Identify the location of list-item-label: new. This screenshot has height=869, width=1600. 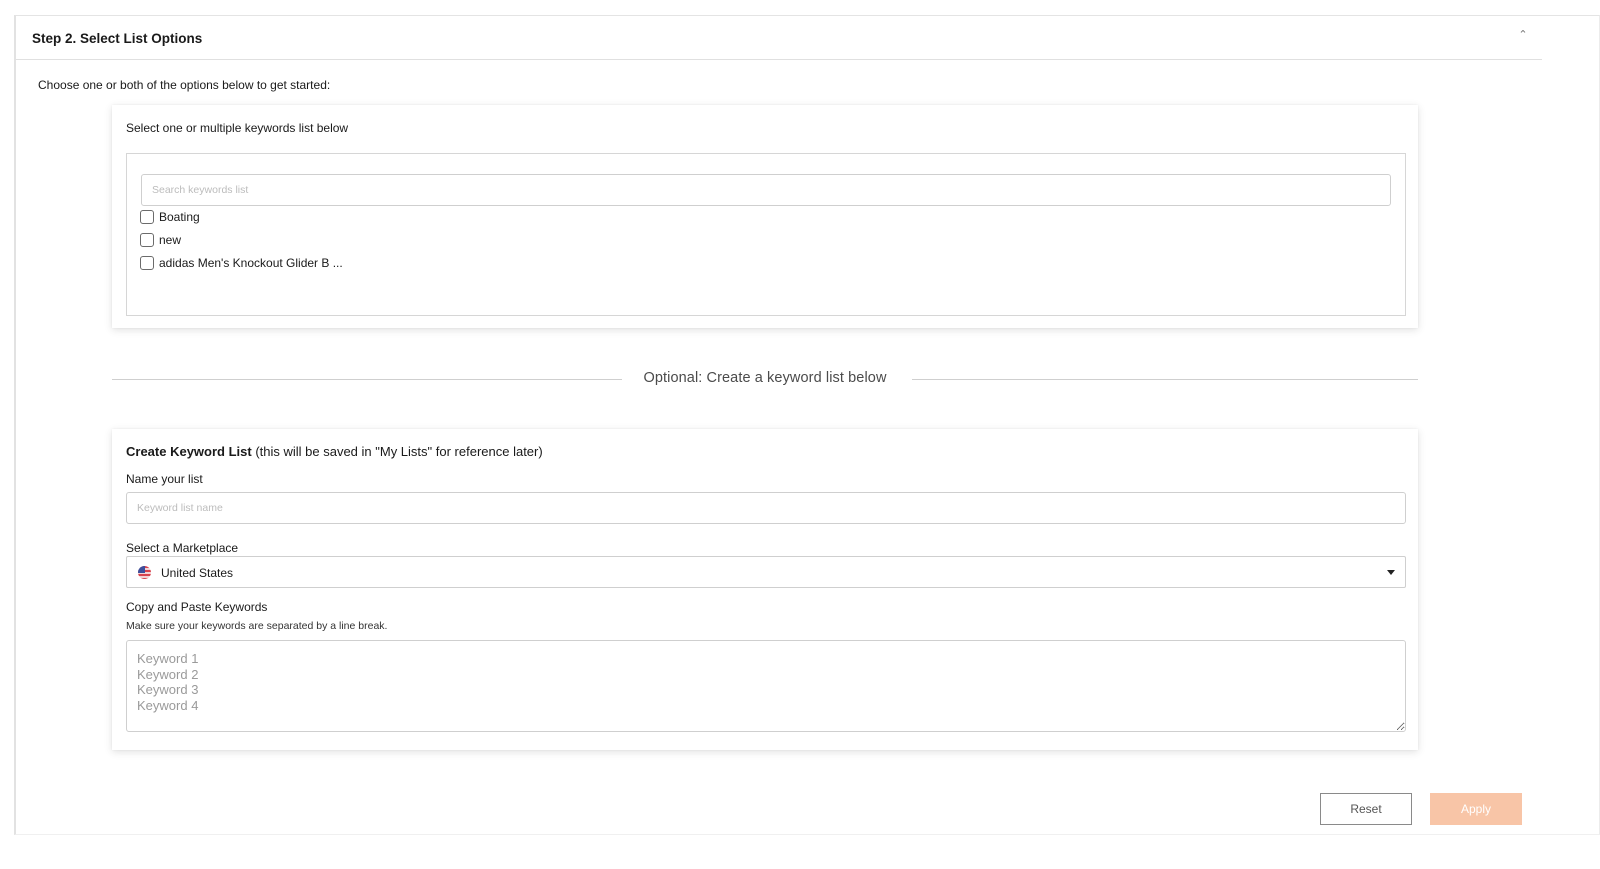
(170, 240).